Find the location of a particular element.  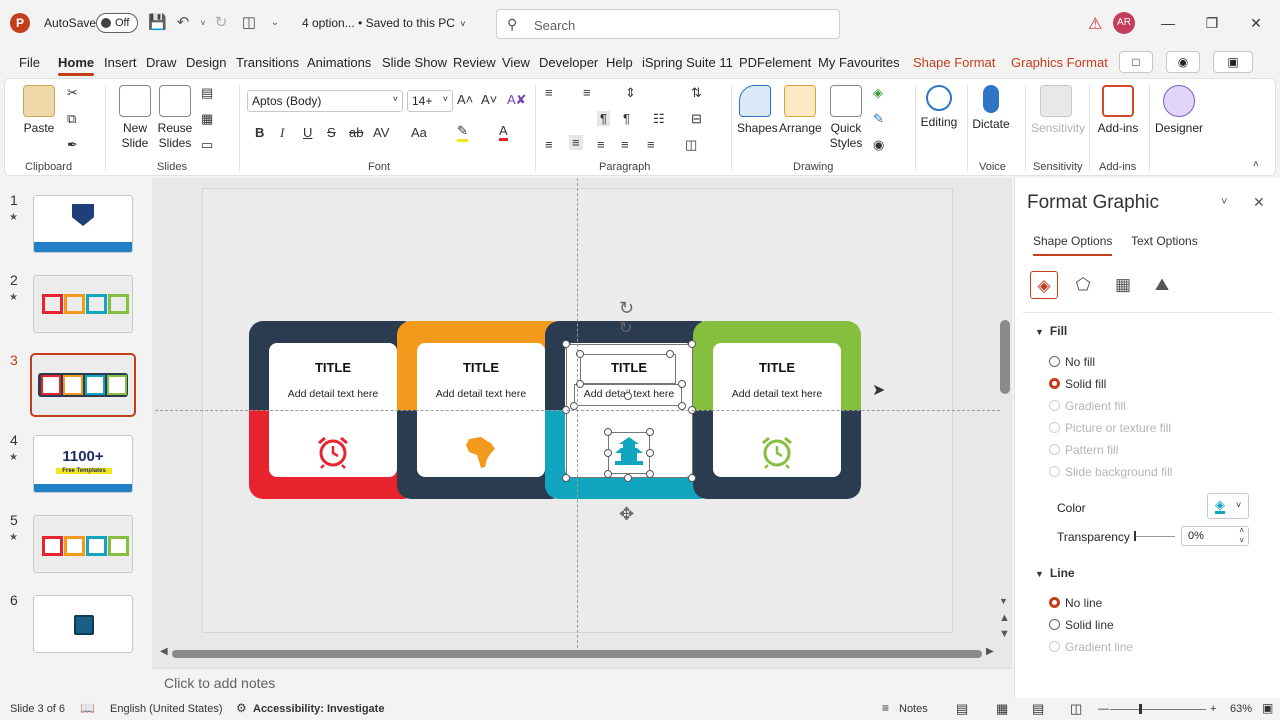

underline-button: U is located at coordinates (307, 132).